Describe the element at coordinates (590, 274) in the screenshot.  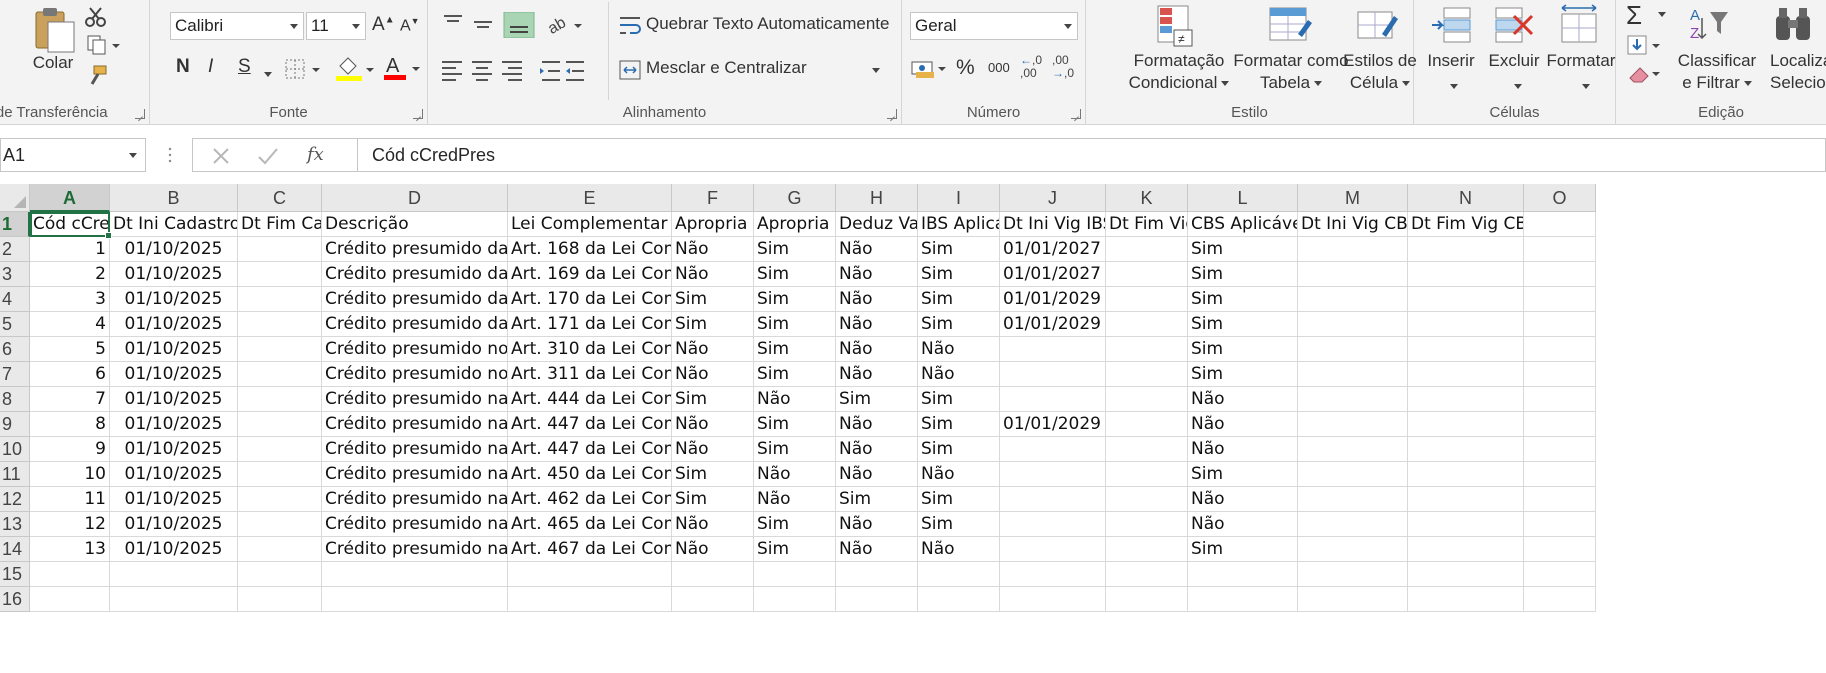
I see `table-cell: Art. 169 da Lei Comp` at that location.